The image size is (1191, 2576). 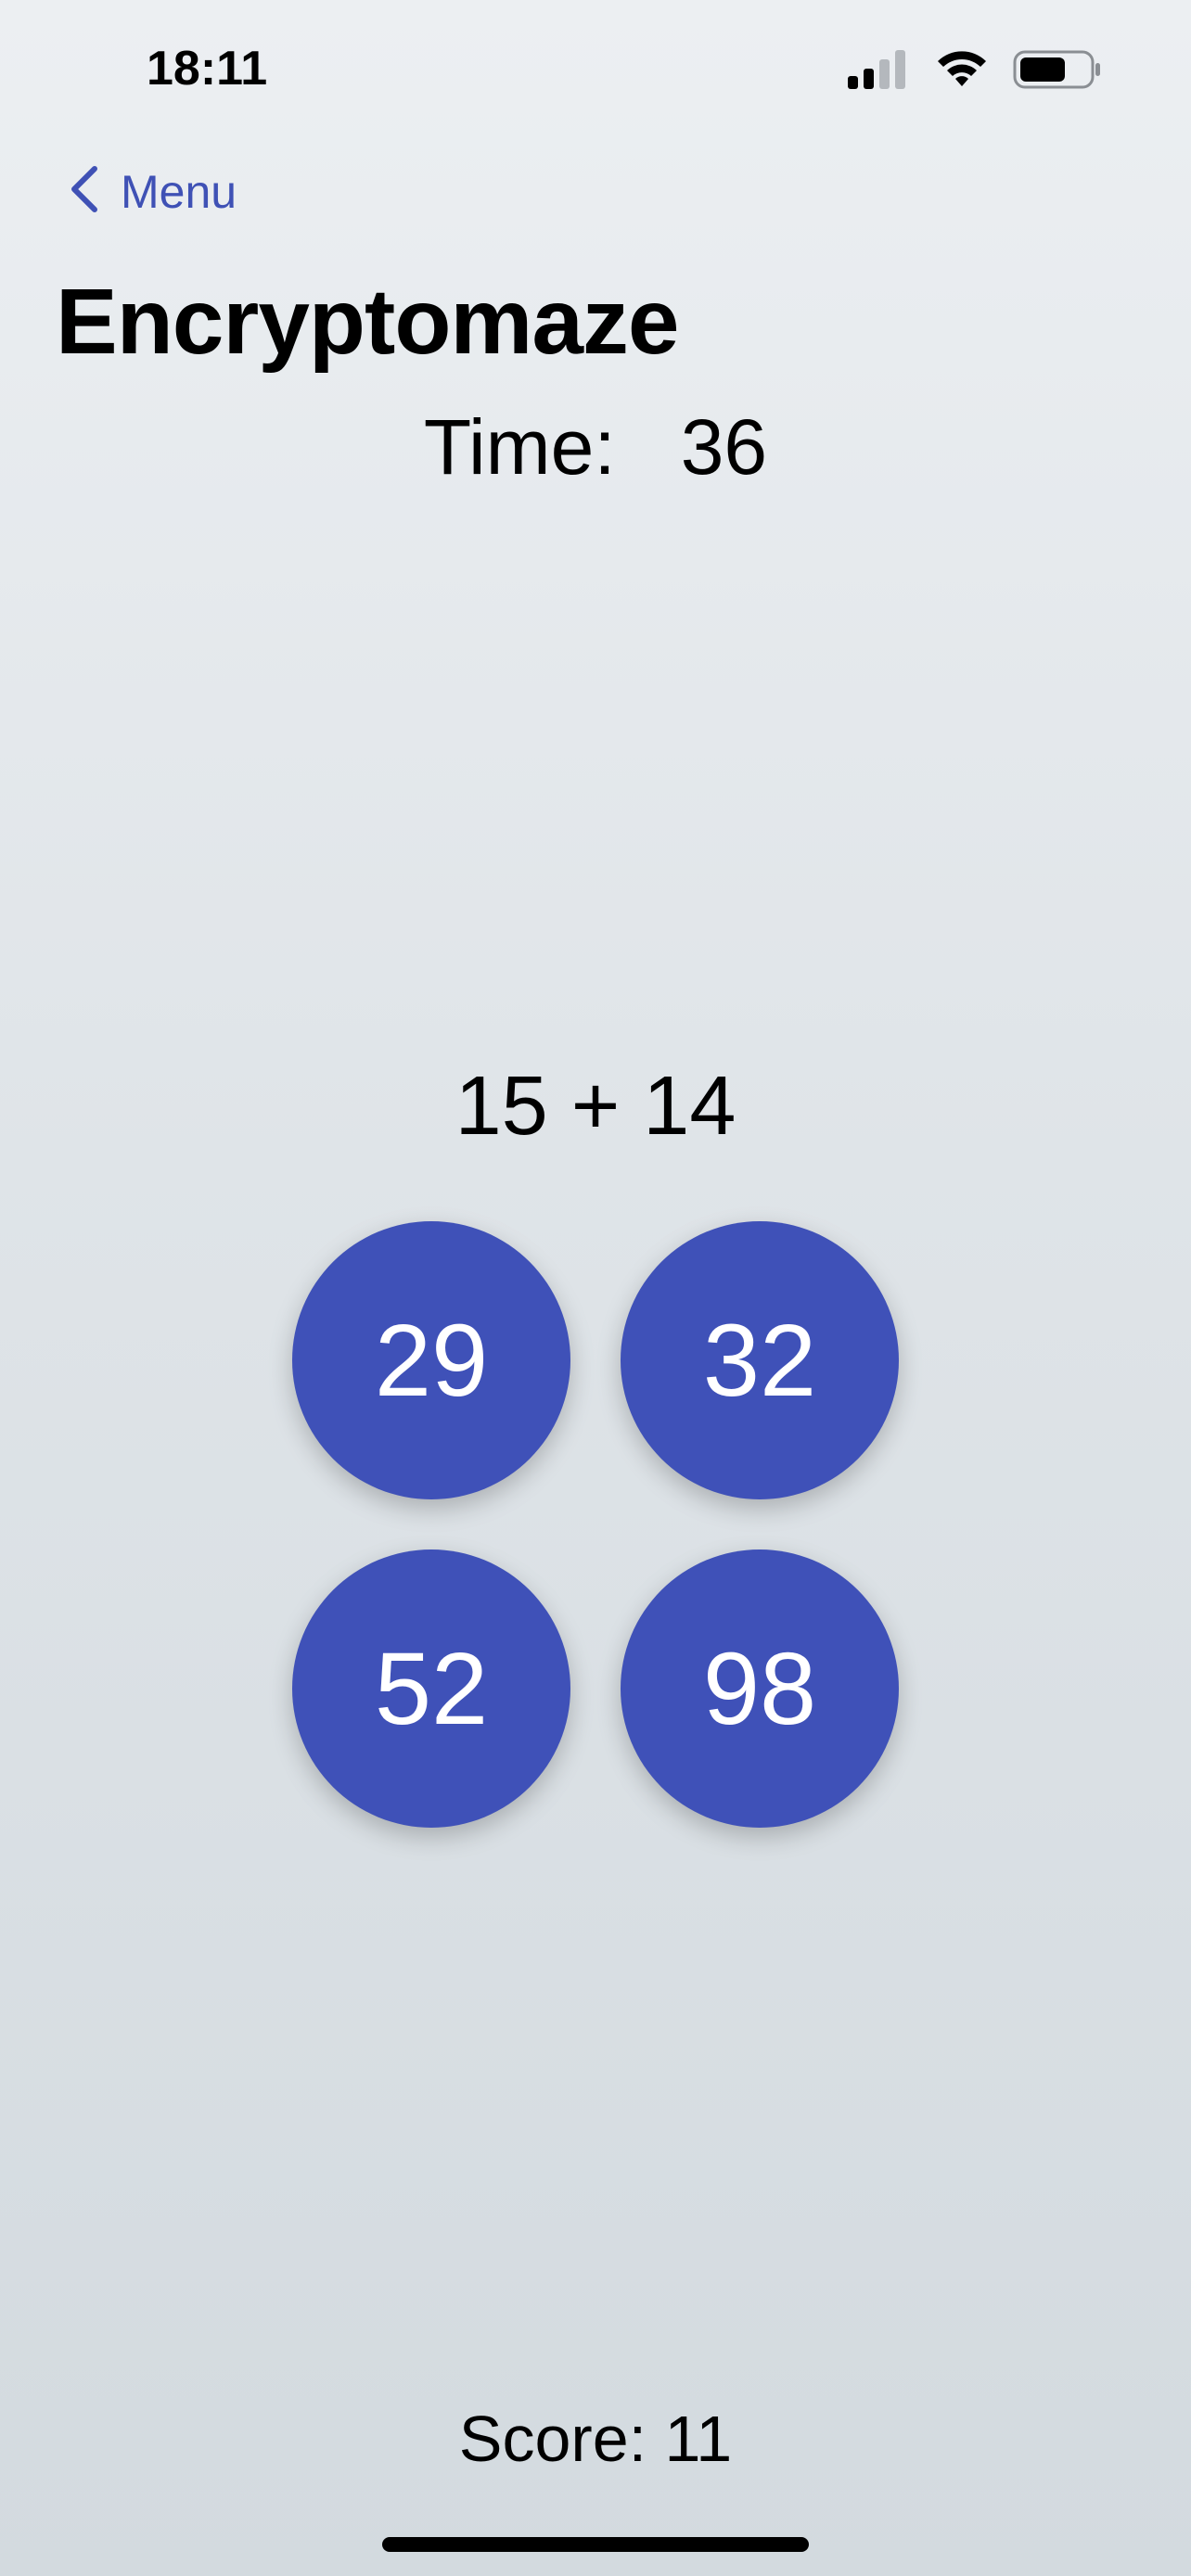 What do you see at coordinates (760, 1360) in the screenshot?
I see `answer-button-2: 32` at bounding box center [760, 1360].